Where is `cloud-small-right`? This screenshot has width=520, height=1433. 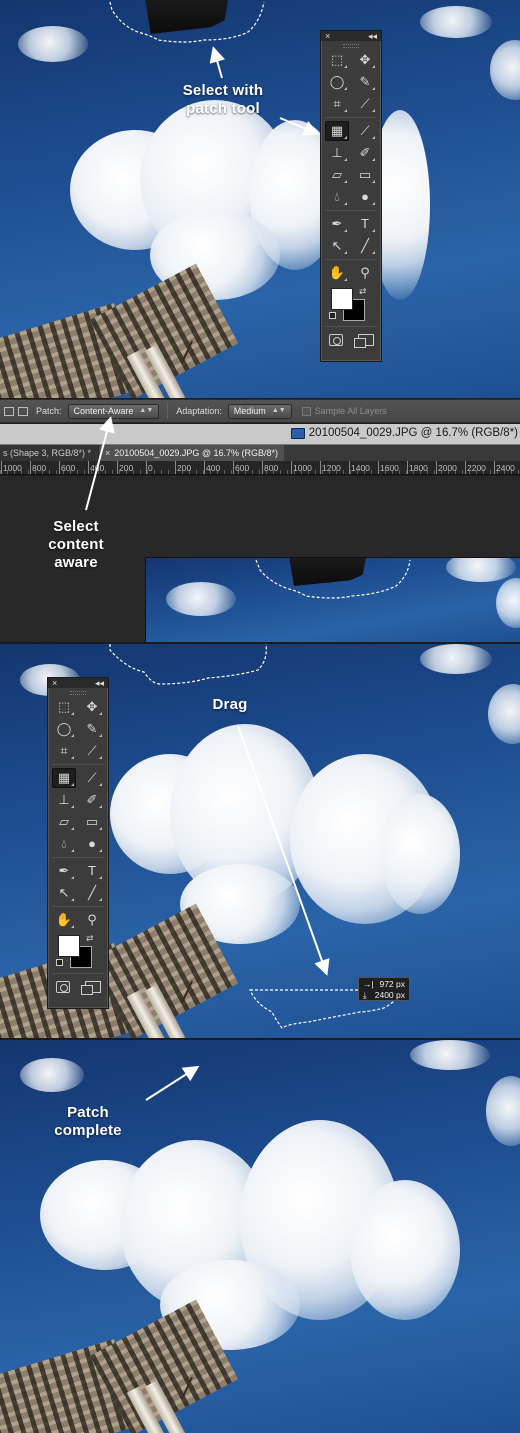 cloud-small-right is located at coordinates (456, 22).